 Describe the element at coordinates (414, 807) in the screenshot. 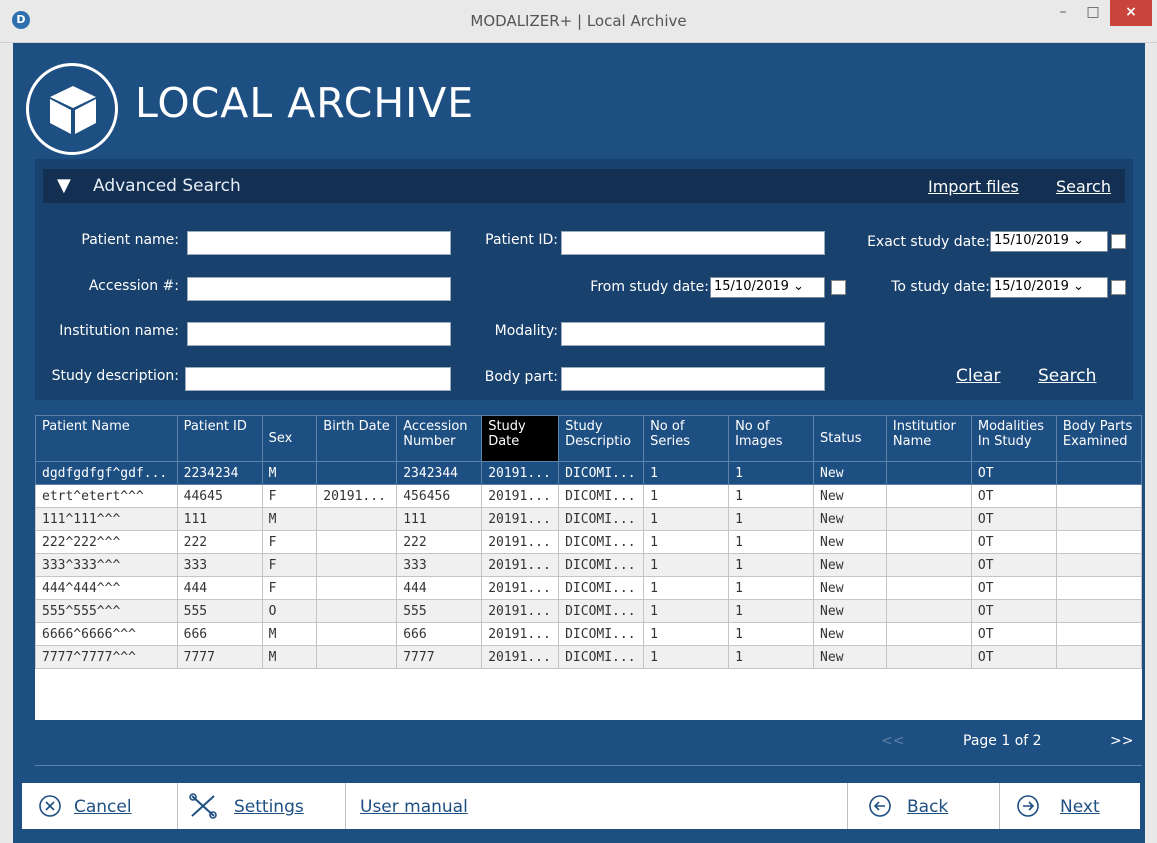

I see `user-manual-label: User manual` at that location.